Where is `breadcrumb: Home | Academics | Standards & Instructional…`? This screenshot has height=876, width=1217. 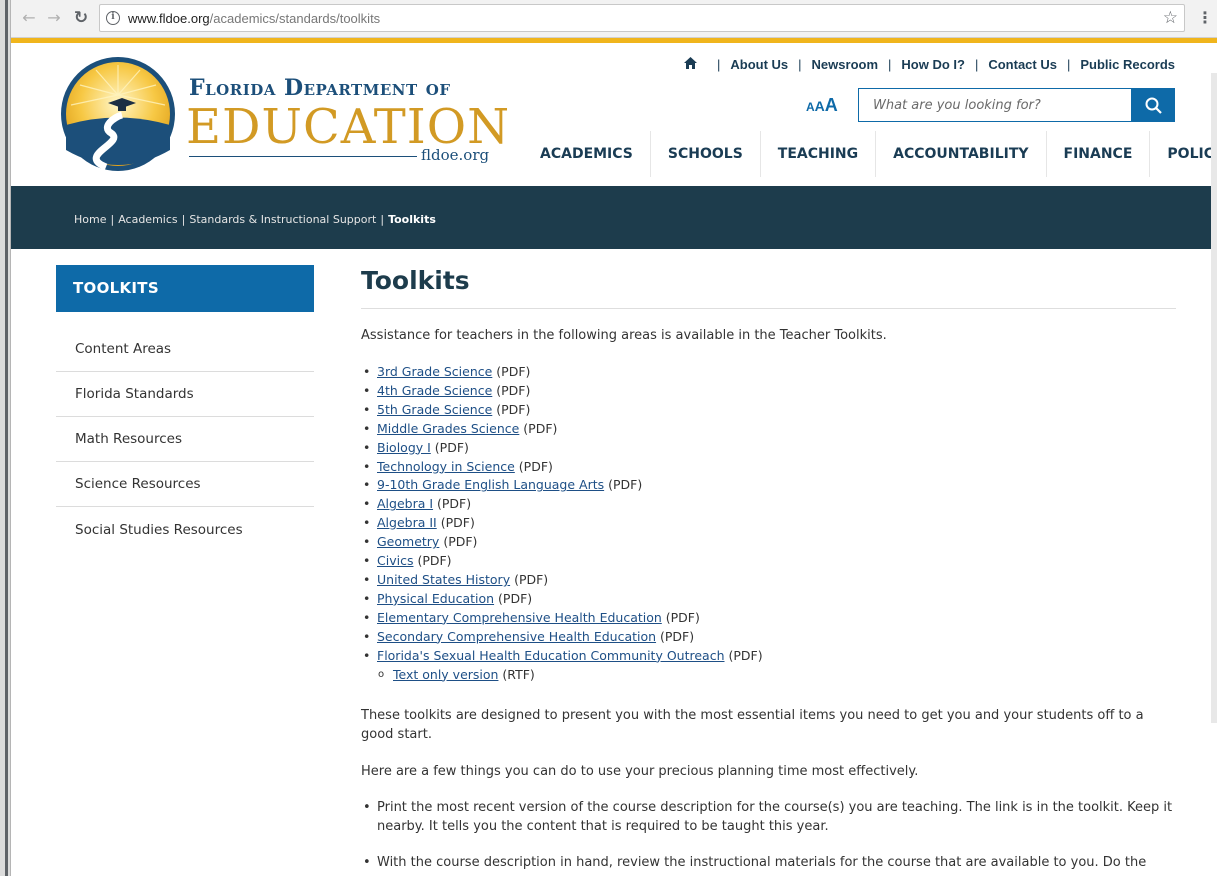
breadcrumb: Home | Academics | Standards & Instructional… is located at coordinates (255, 219).